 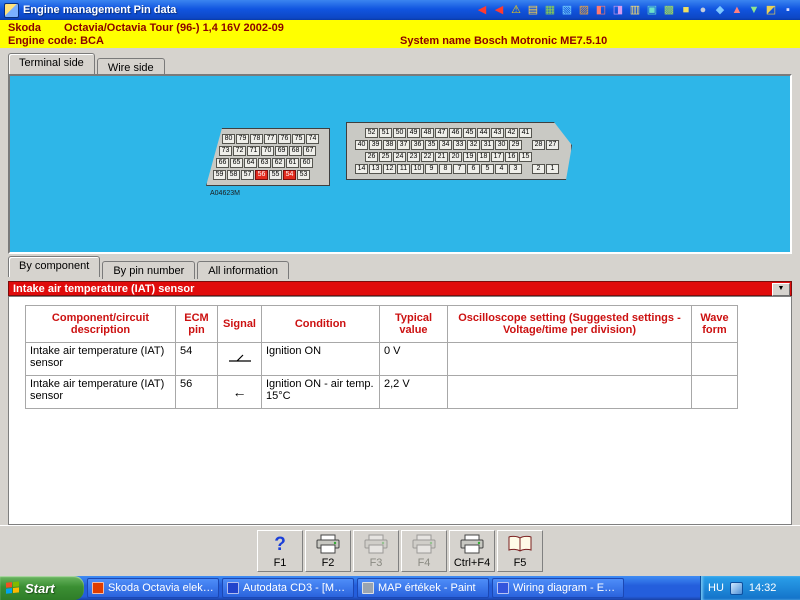 What do you see at coordinates (413, 157) in the screenshot?
I see `pin-23: 23` at bounding box center [413, 157].